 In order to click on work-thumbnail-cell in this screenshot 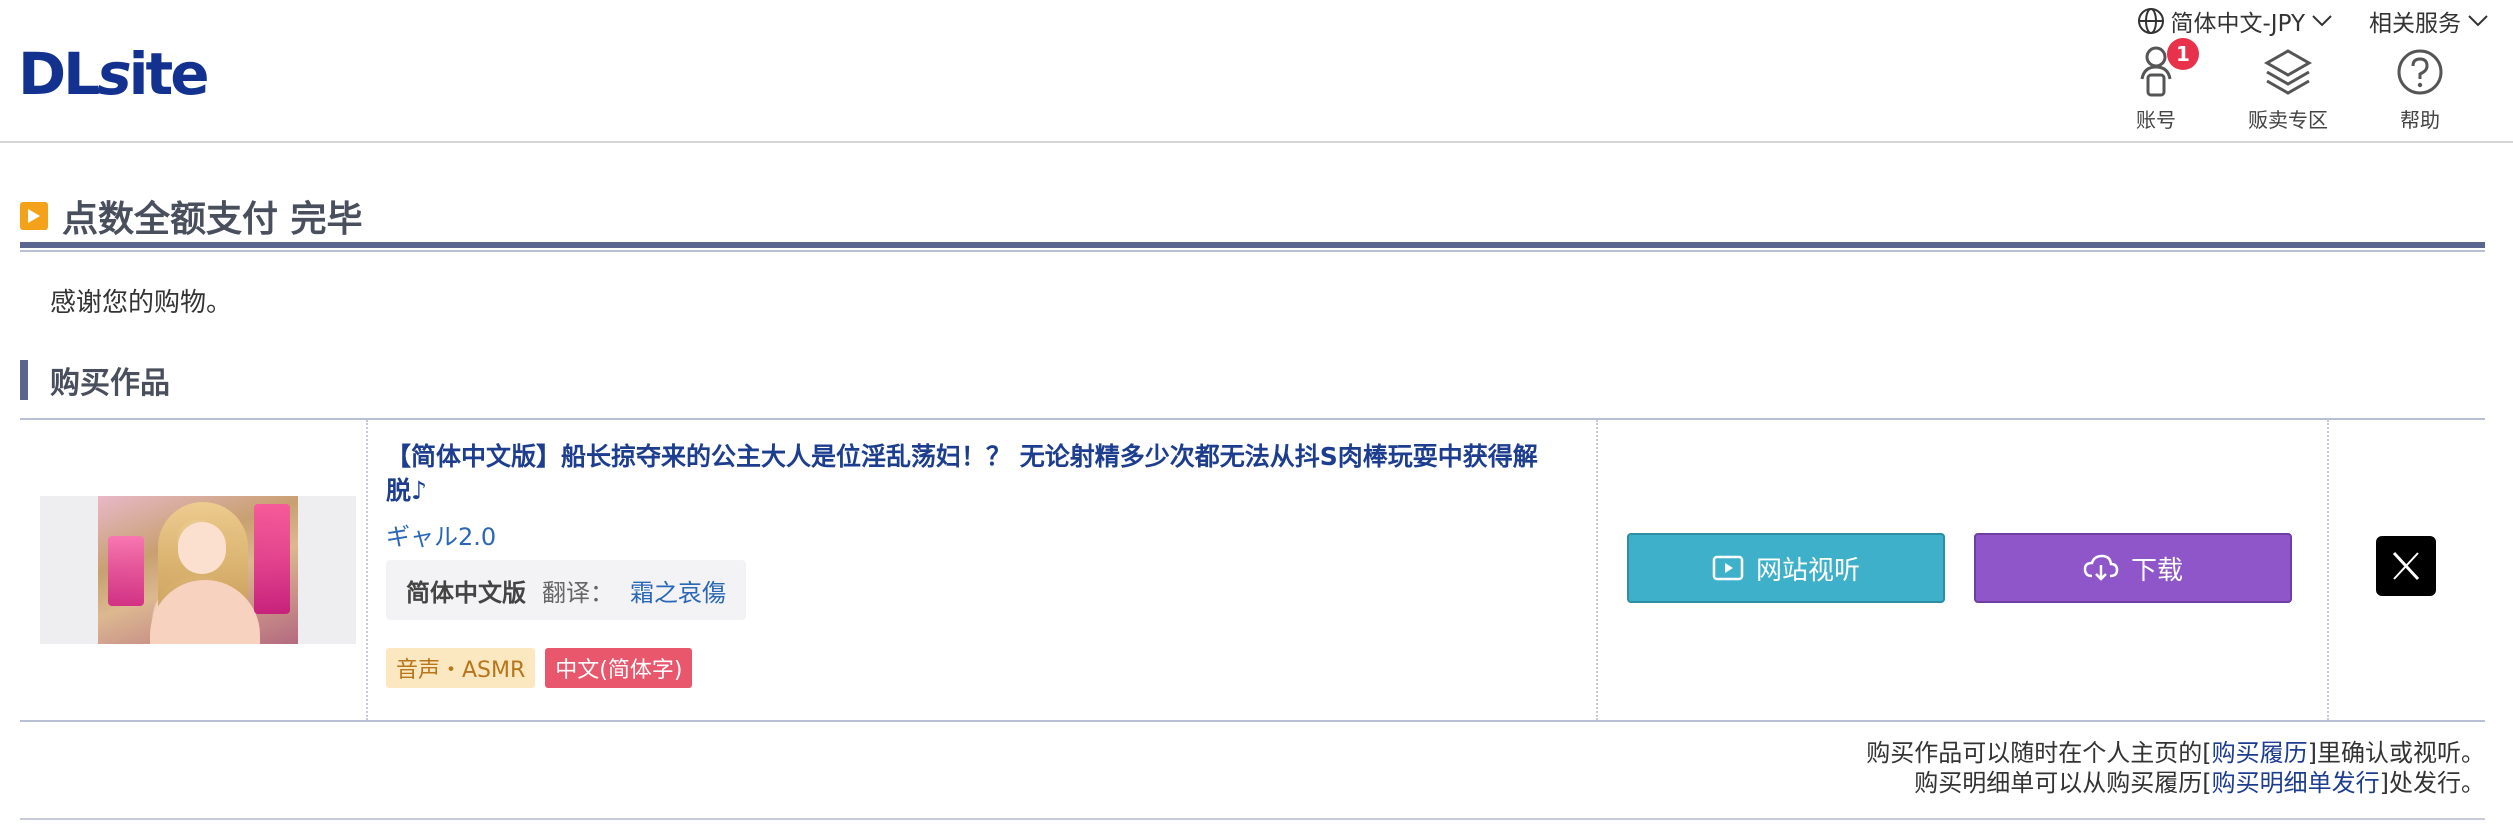, I will do `click(193, 570)`.